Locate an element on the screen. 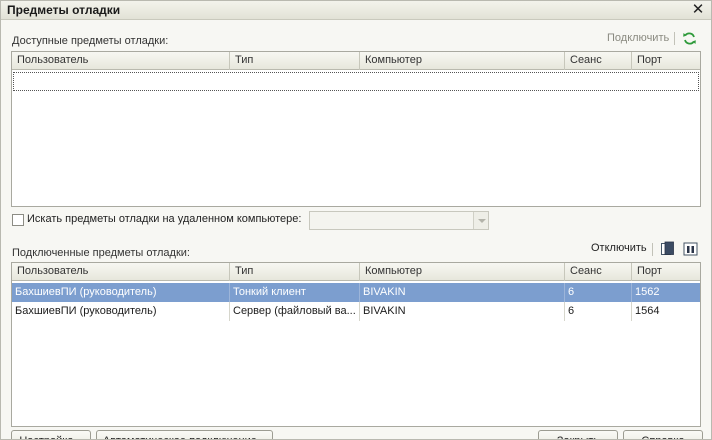  cell-type: Тонкий клиент is located at coordinates (295, 292).